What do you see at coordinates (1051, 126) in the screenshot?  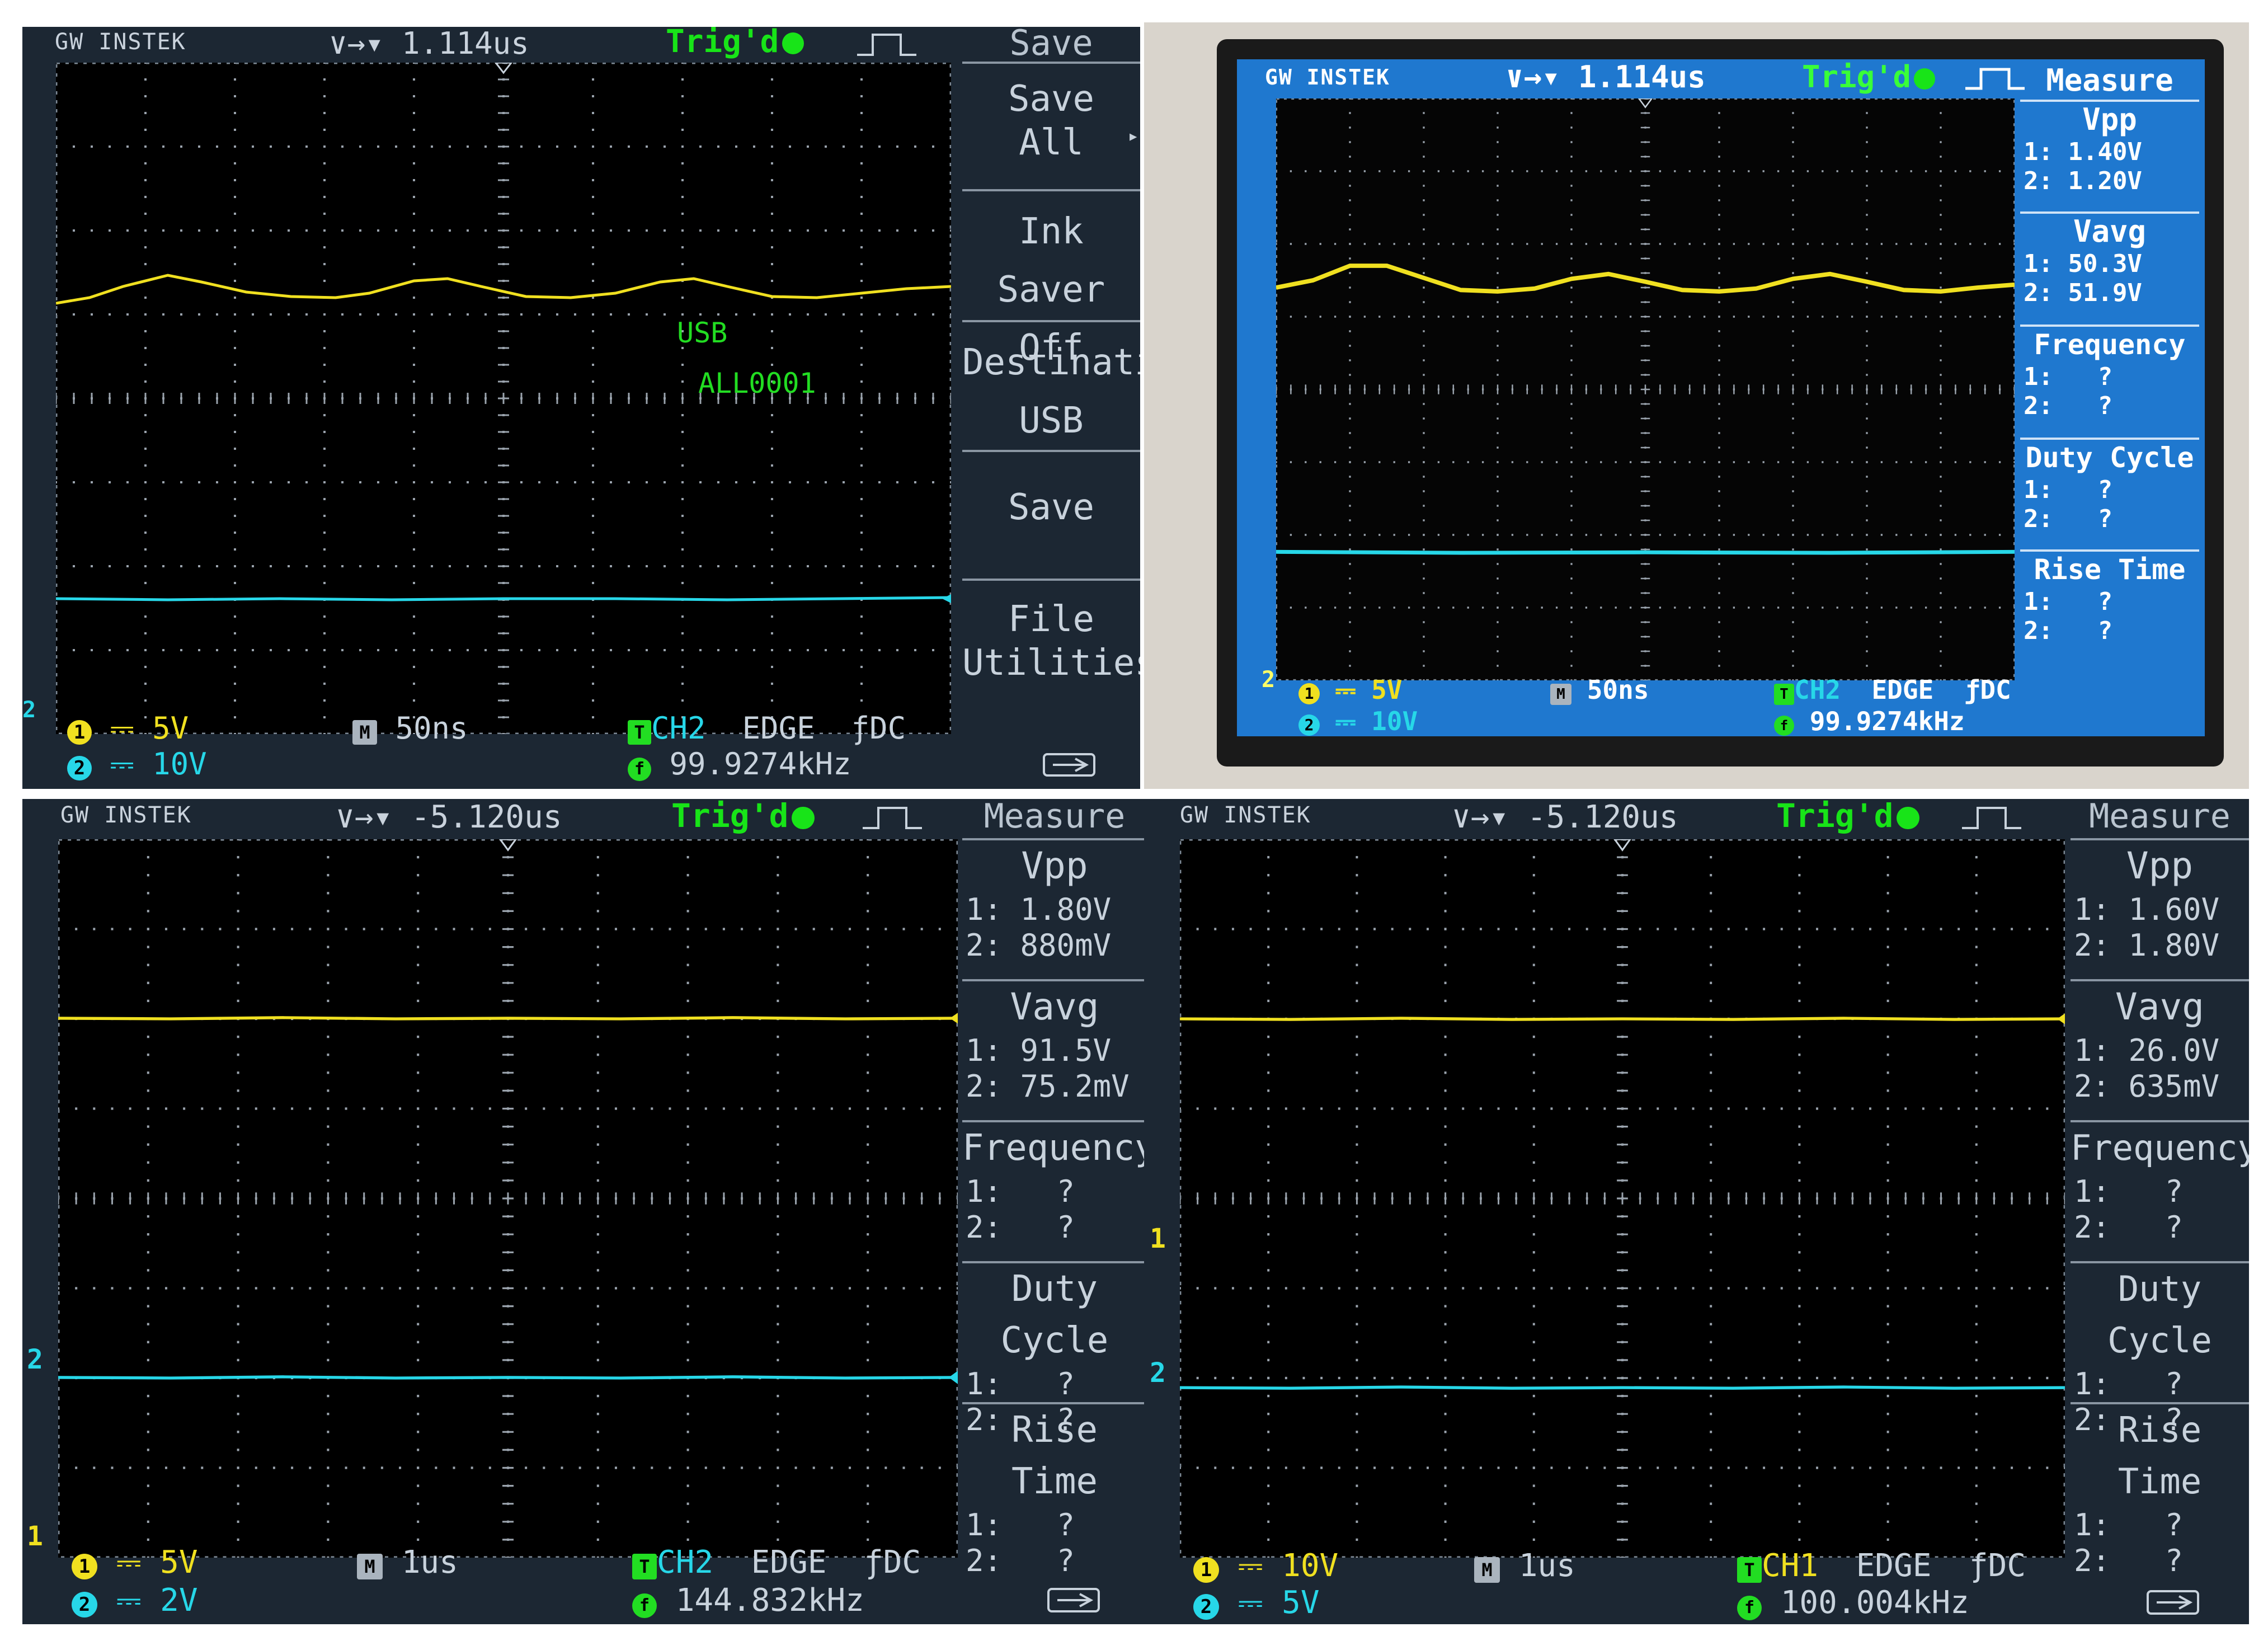 I see `save-all-button: Save All ▸` at bounding box center [1051, 126].